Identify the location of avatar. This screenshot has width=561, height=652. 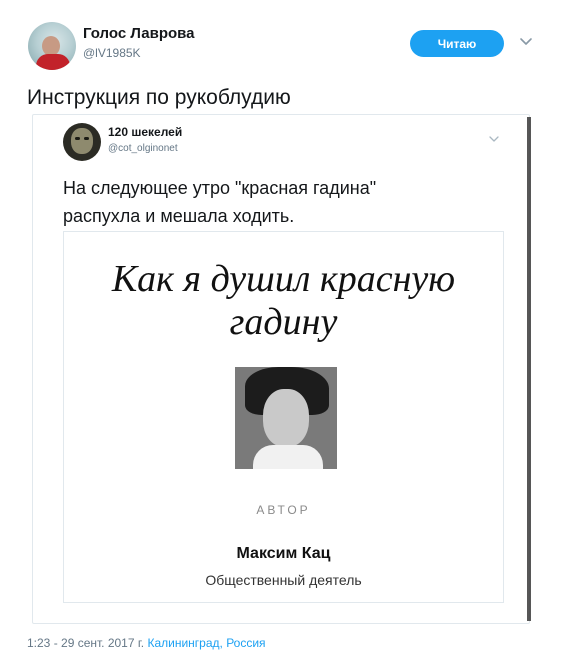
(52, 46).